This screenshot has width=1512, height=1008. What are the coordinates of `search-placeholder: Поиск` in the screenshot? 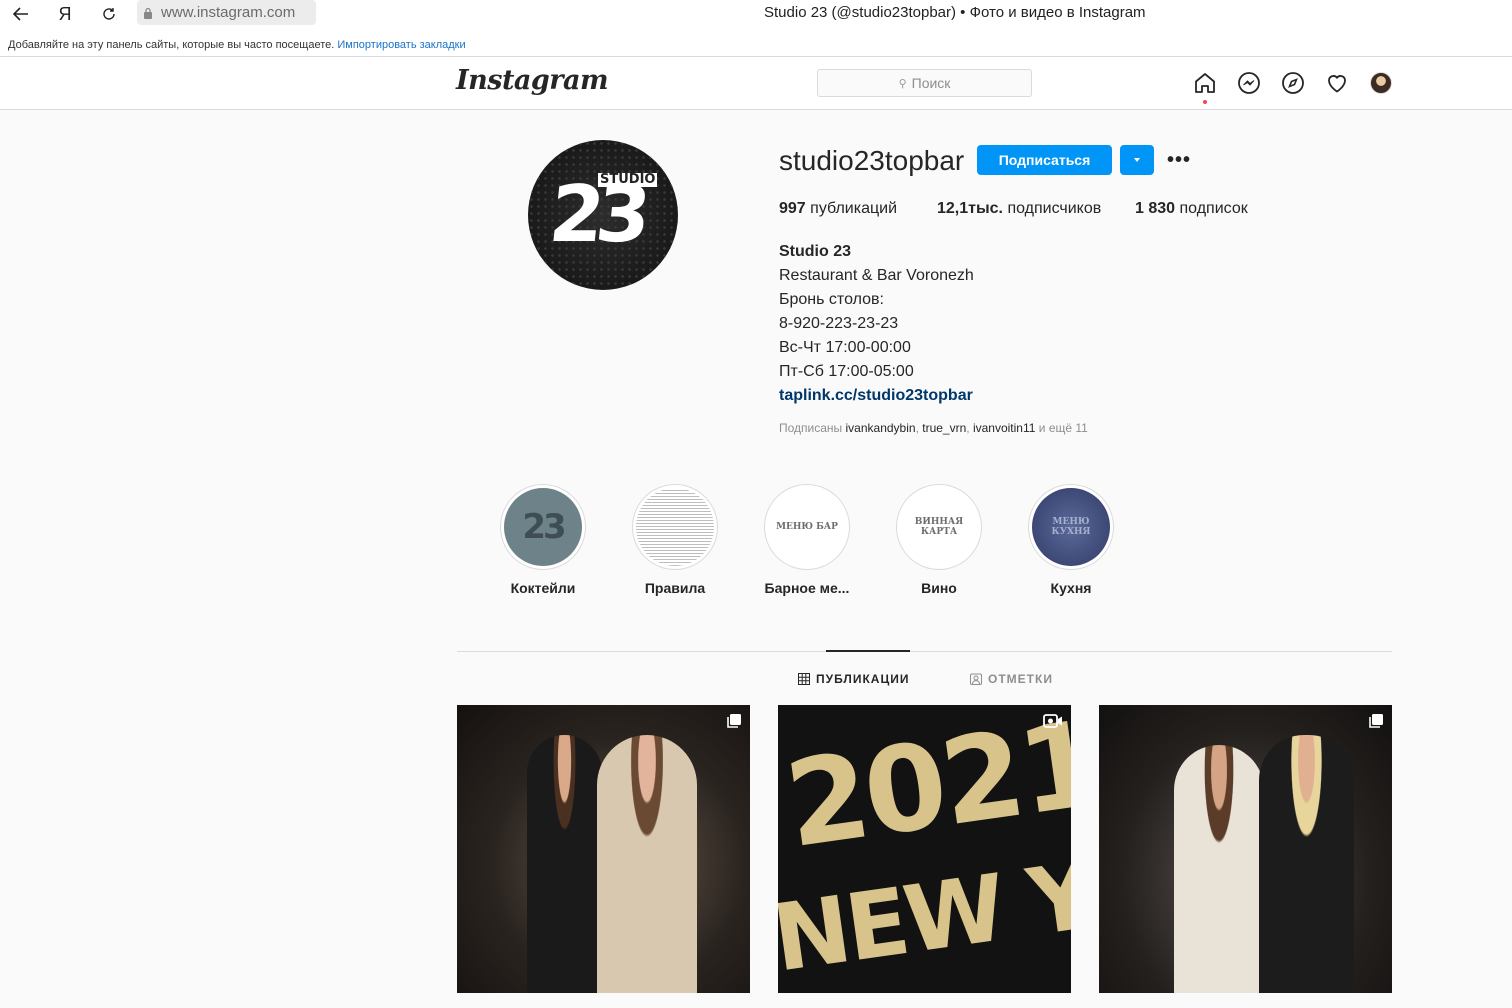 It's located at (931, 83).